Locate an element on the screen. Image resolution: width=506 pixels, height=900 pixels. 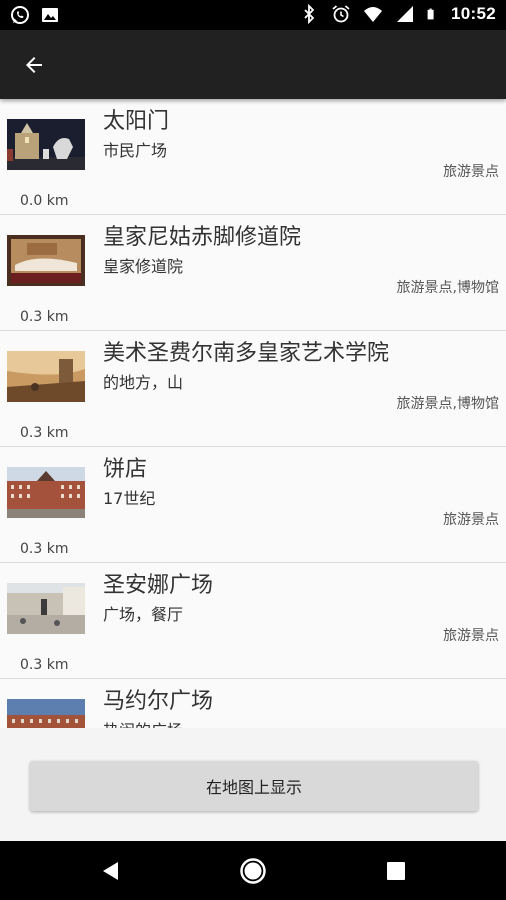
list-item: 0.3 km 饼店 17世纪 旅游景点 is located at coordinates (253, 505).